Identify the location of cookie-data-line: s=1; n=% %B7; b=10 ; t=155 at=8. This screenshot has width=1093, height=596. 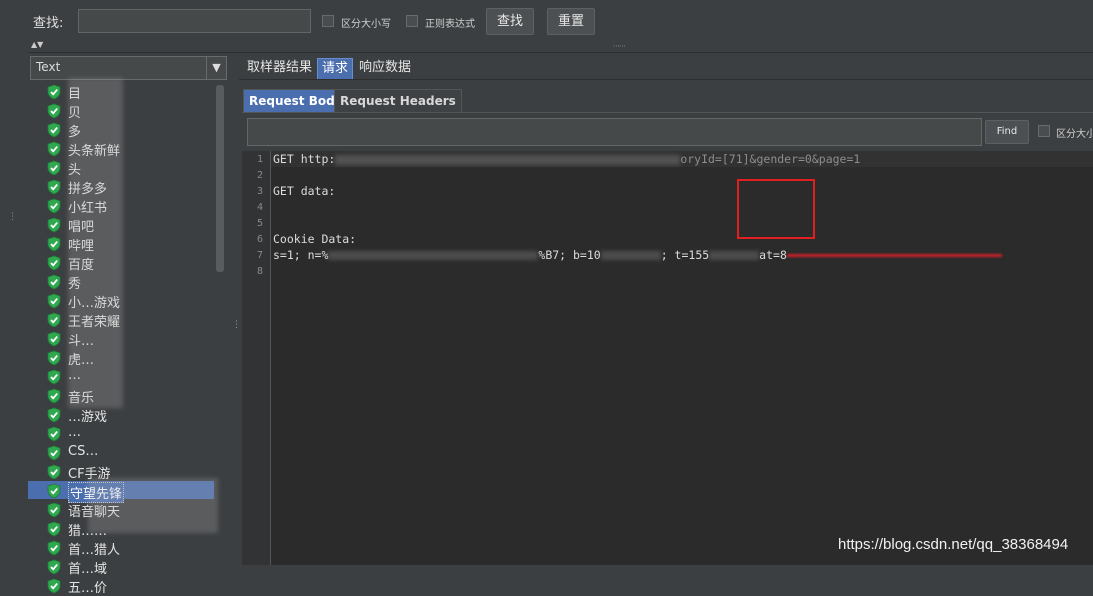
(637, 255).